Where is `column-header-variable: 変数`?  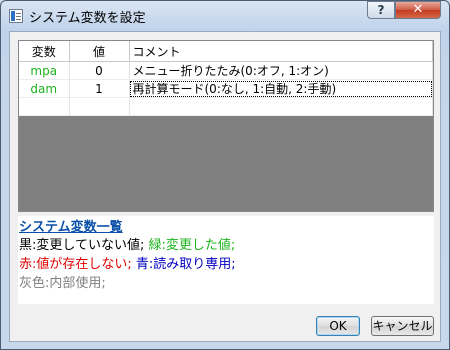 column-header-variable: 変数 is located at coordinates (44, 51).